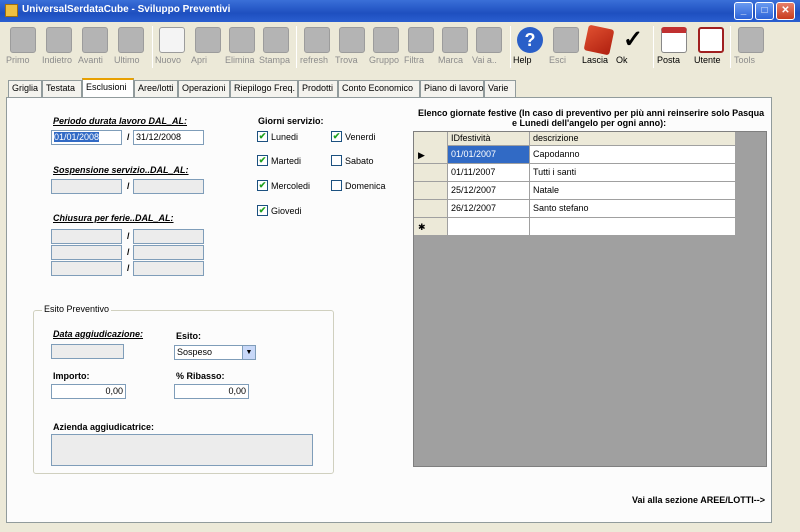 This screenshot has height=532, width=800. I want to click on tab-operazioni: Operazioni, so click(204, 88).